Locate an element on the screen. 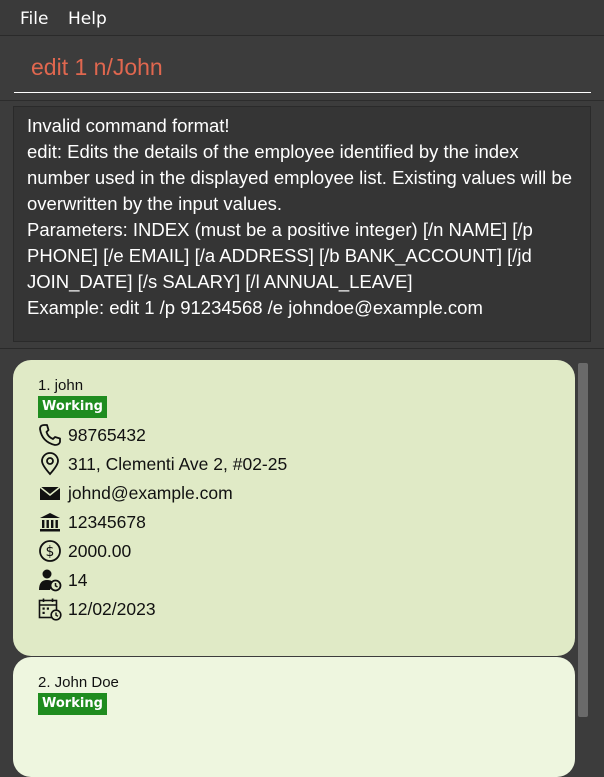 The image size is (604, 777). menu-bar: File Help is located at coordinates (302, 18).